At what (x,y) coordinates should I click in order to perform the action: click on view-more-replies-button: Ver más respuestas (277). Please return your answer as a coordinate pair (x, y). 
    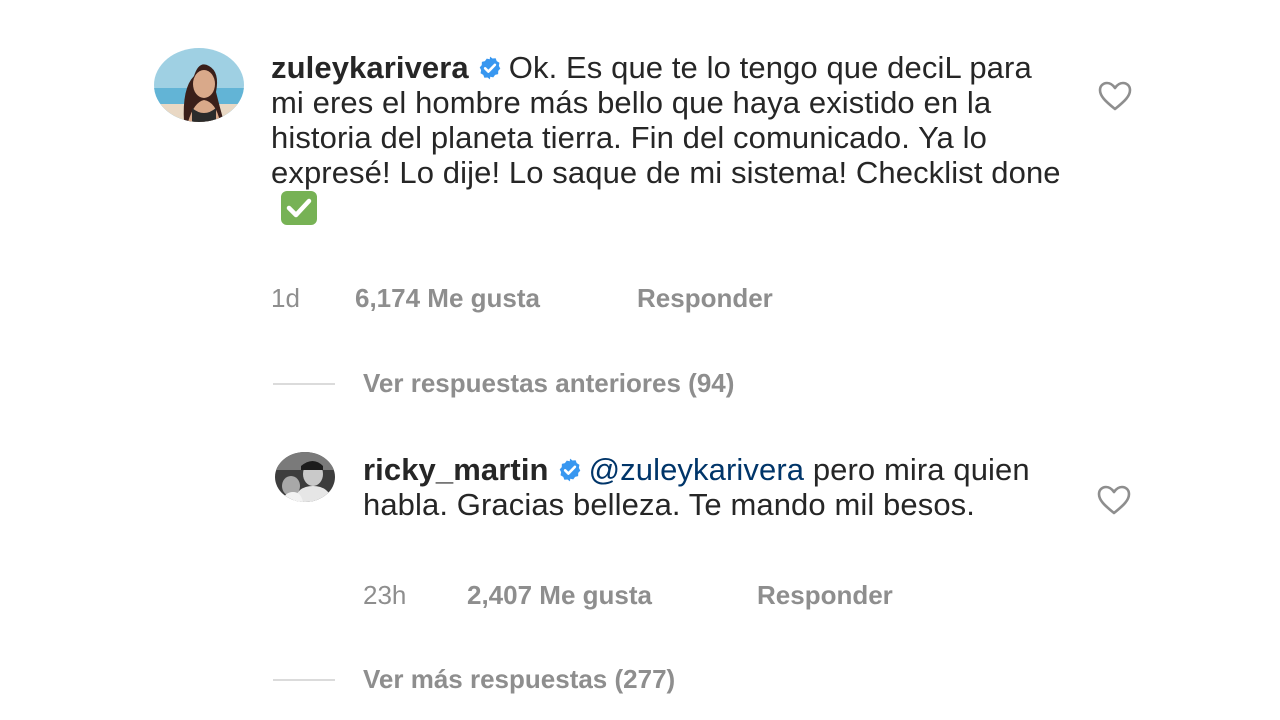
    Looking at the image, I should click on (623, 679).